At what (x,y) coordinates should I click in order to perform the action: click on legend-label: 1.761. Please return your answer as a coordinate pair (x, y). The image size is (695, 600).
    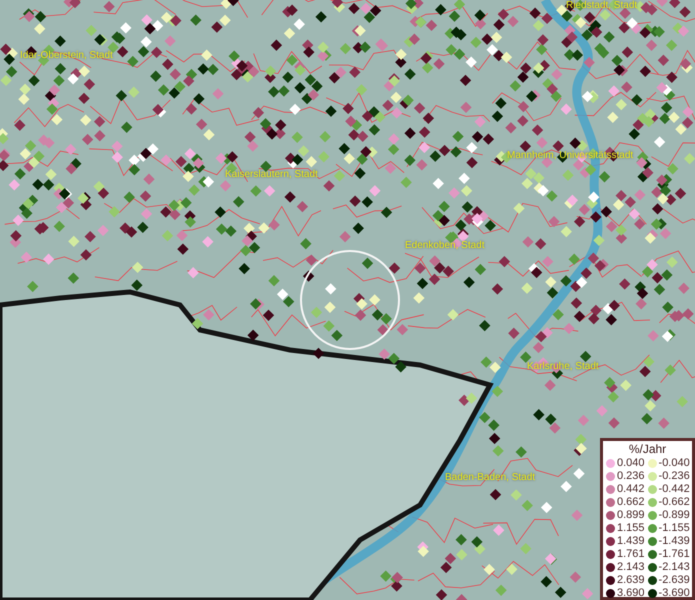
    Looking at the image, I should click on (631, 554).